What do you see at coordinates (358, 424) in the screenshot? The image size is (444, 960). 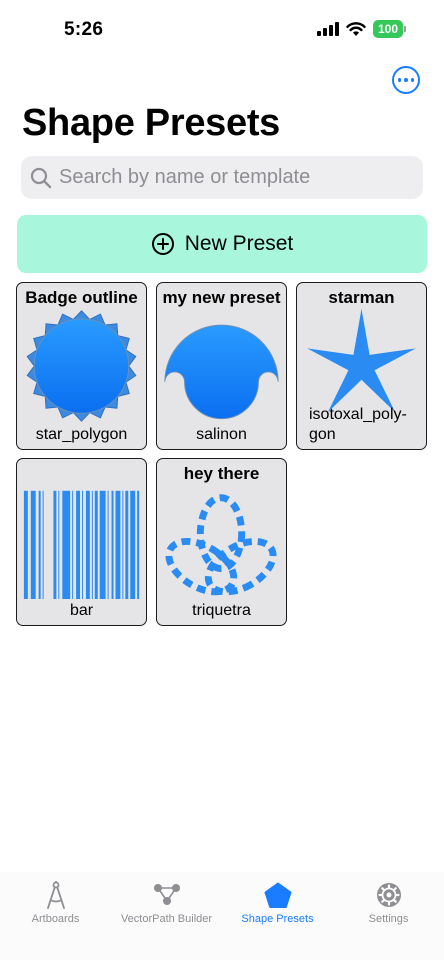 I see `preset-template: isotoxal_poly-gon` at bounding box center [358, 424].